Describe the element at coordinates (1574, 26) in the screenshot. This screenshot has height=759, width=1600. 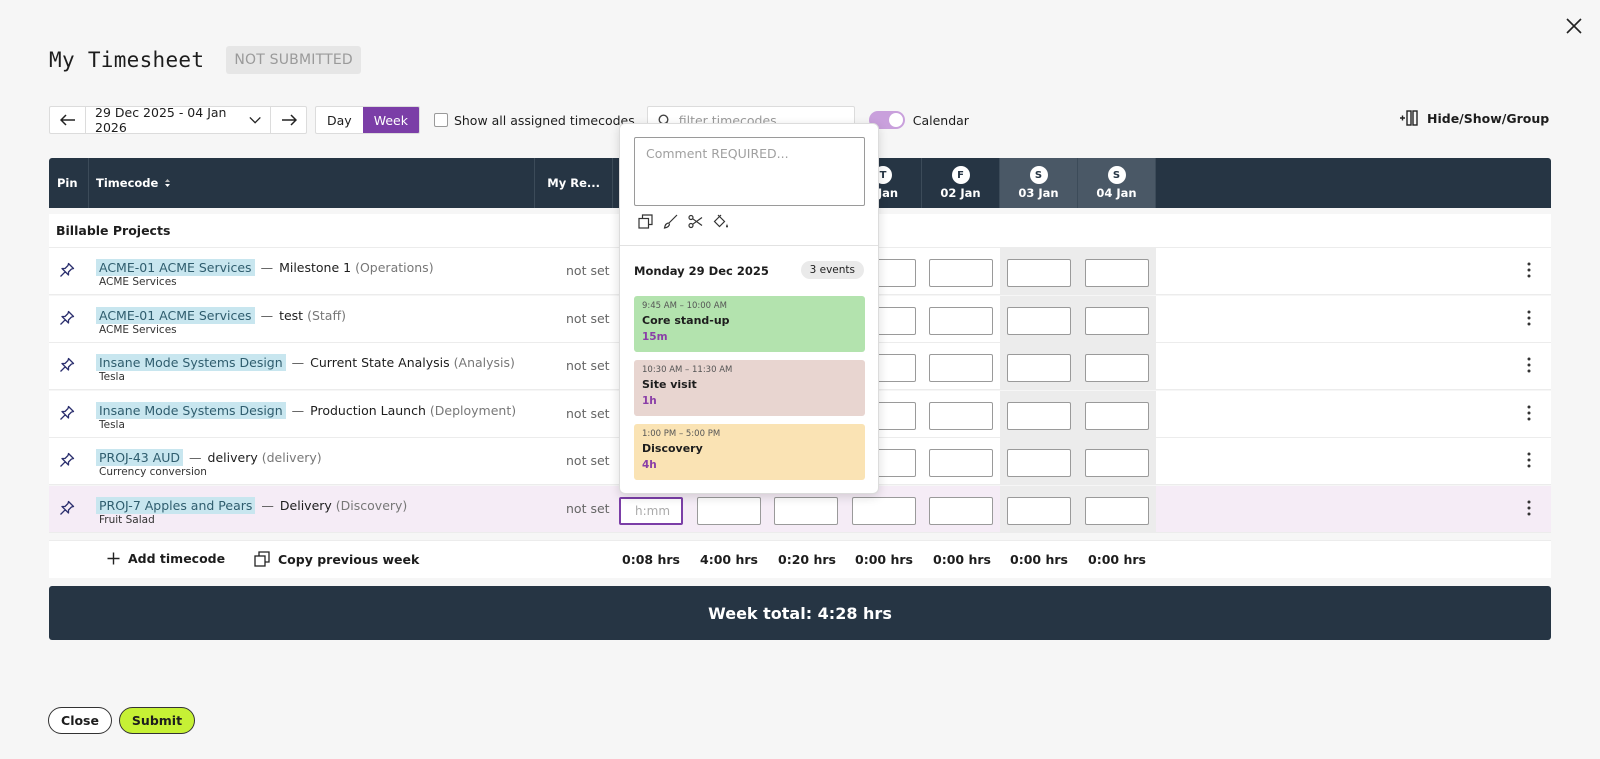
I see `close-icon` at that location.